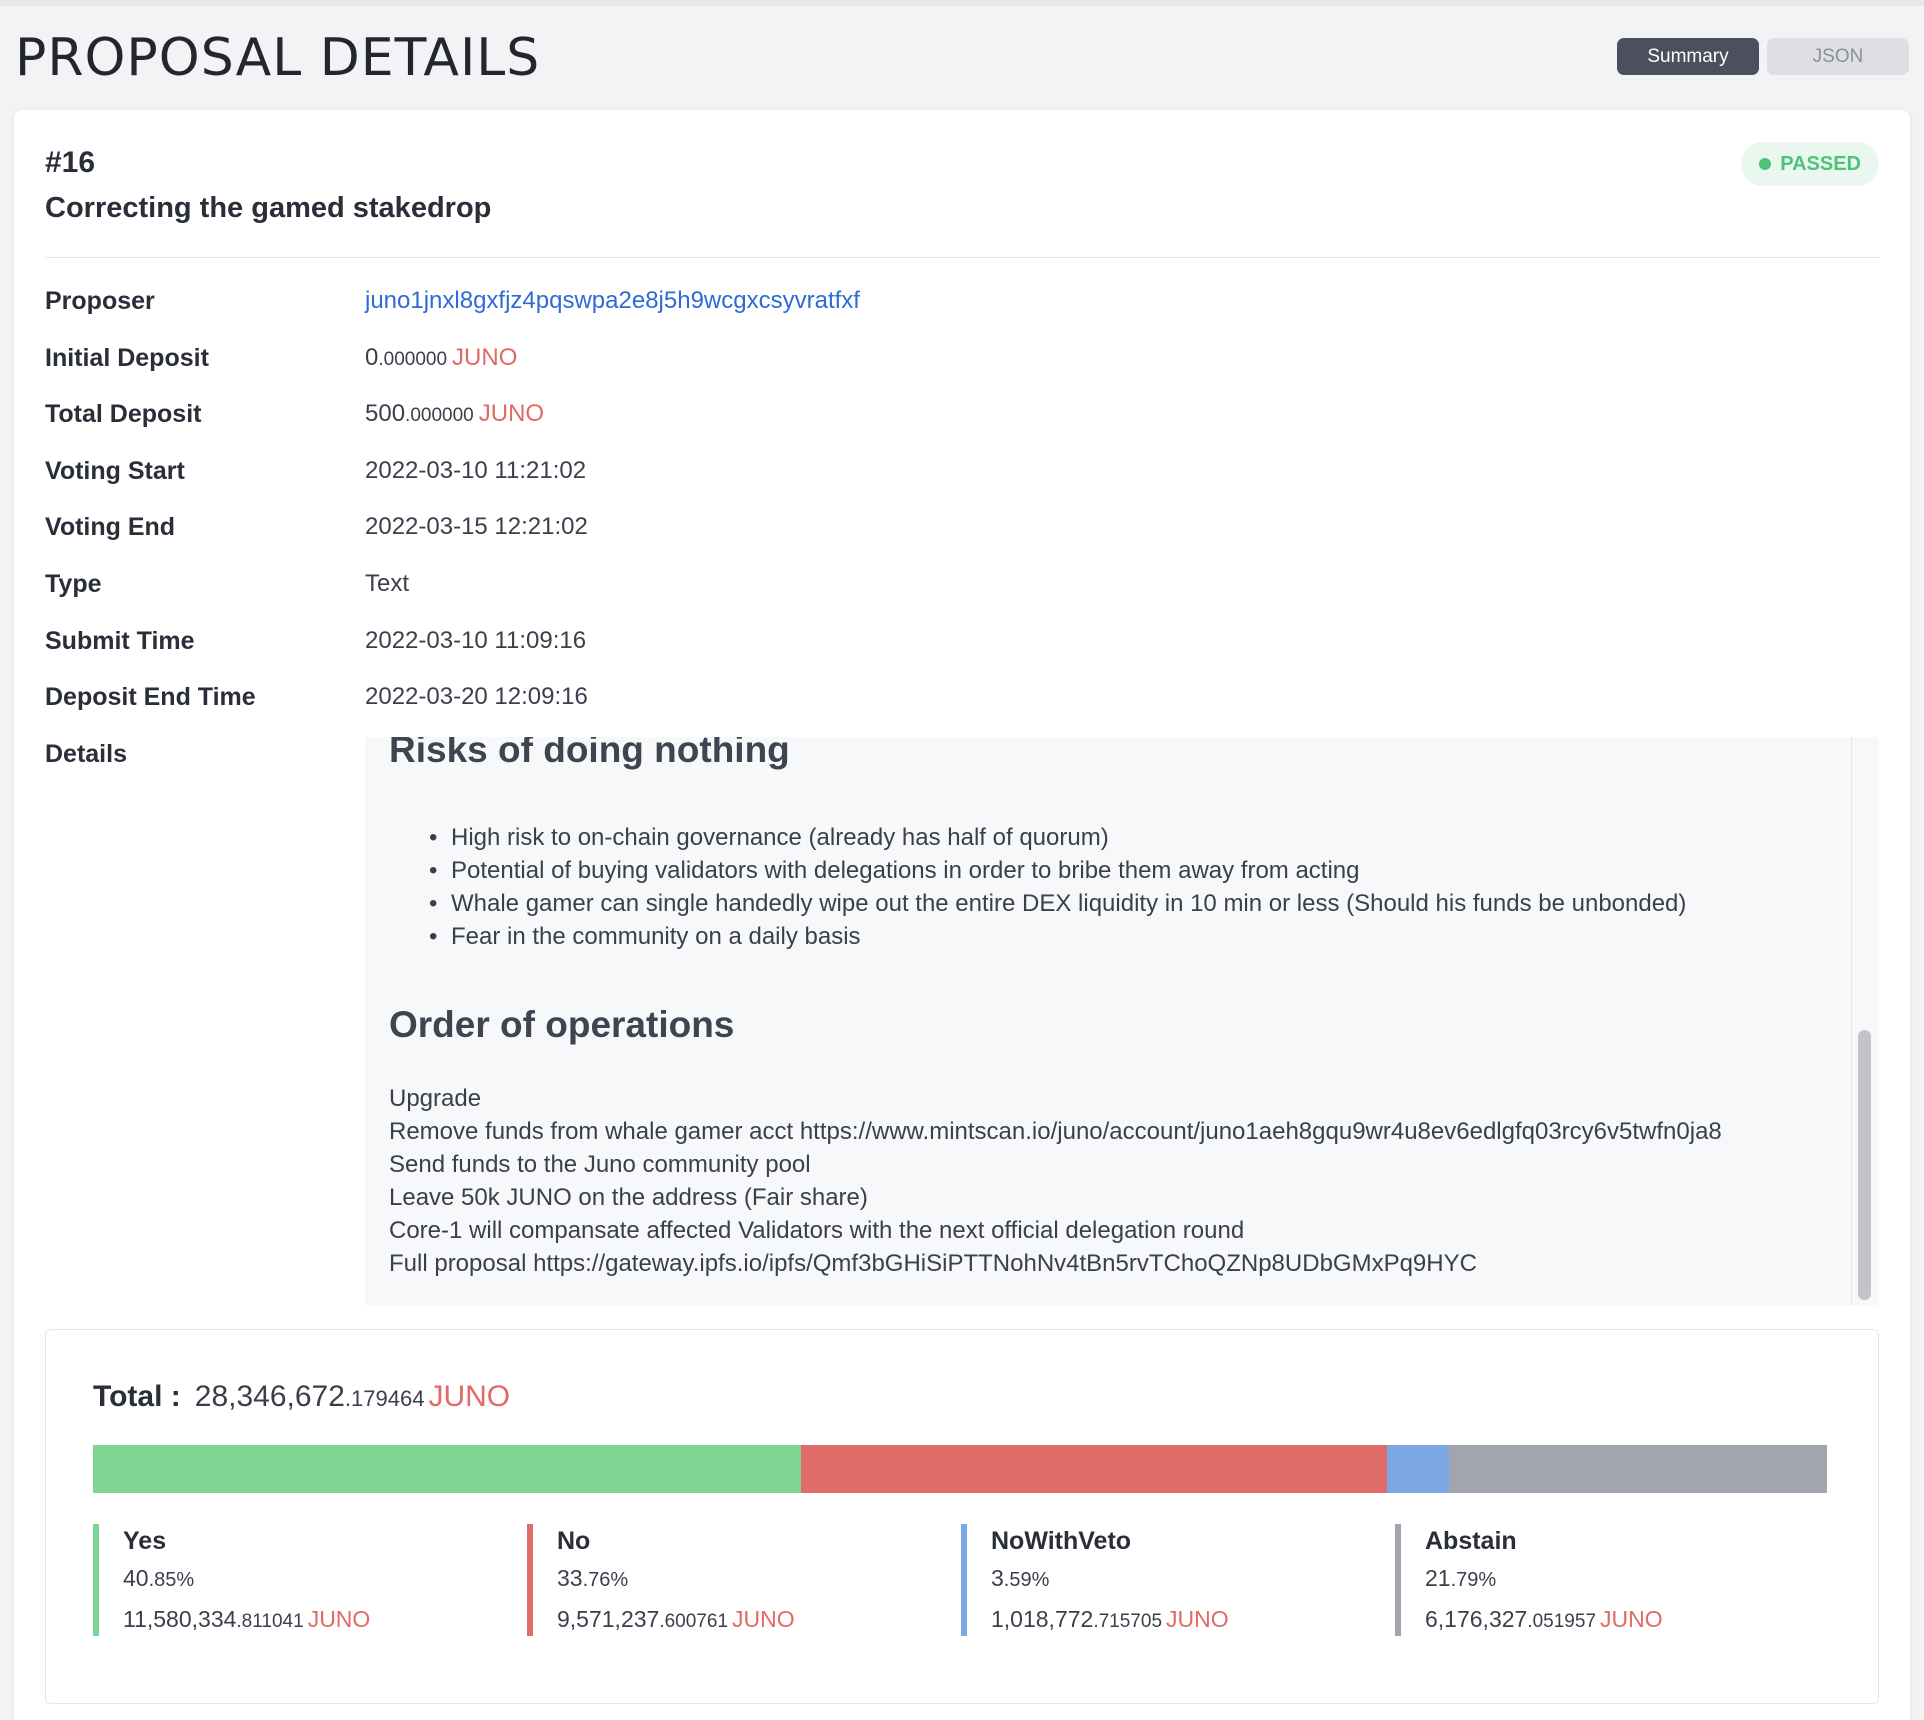 Image resolution: width=1924 pixels, height=1720 pixels. What do you see at coordinates (593, 1578) in the screenshot?
I see `vote-option-percent: 33.76%` at bounding box center [593, 1578].